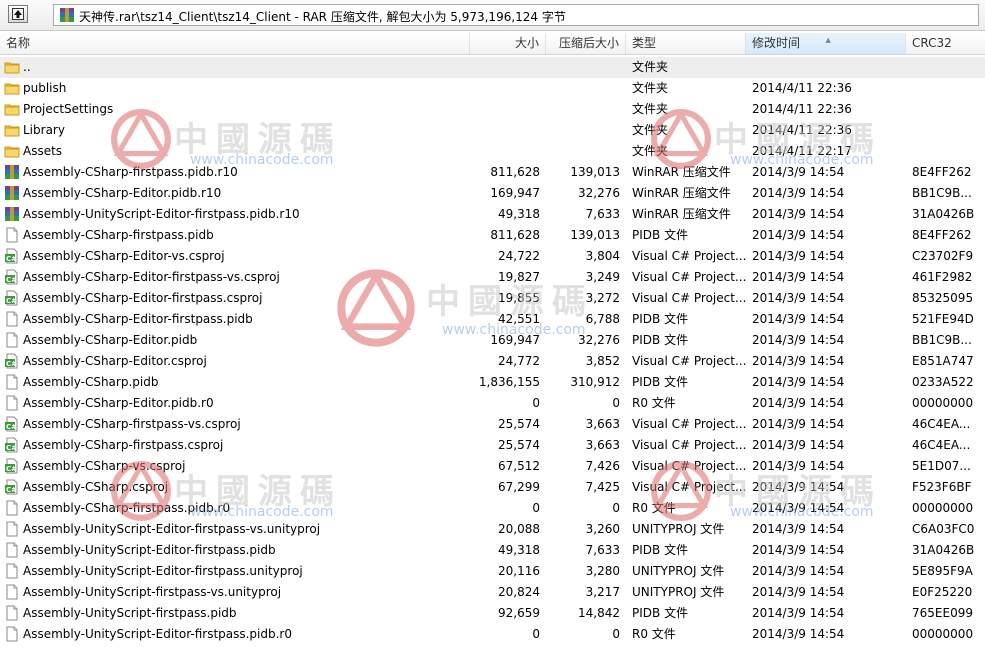  What do you see at coordinates (239, 235) in the screenshot?
I see `name-cell: Assembly-CSharp-firstpass.pidb` at bounding box center [239, 235].